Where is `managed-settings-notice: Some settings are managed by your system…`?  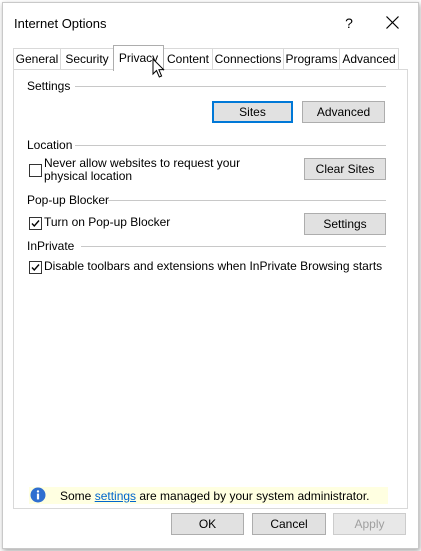
managed-settings-notice: Some settings are managed by your system… is located at coordinates (208, 495).